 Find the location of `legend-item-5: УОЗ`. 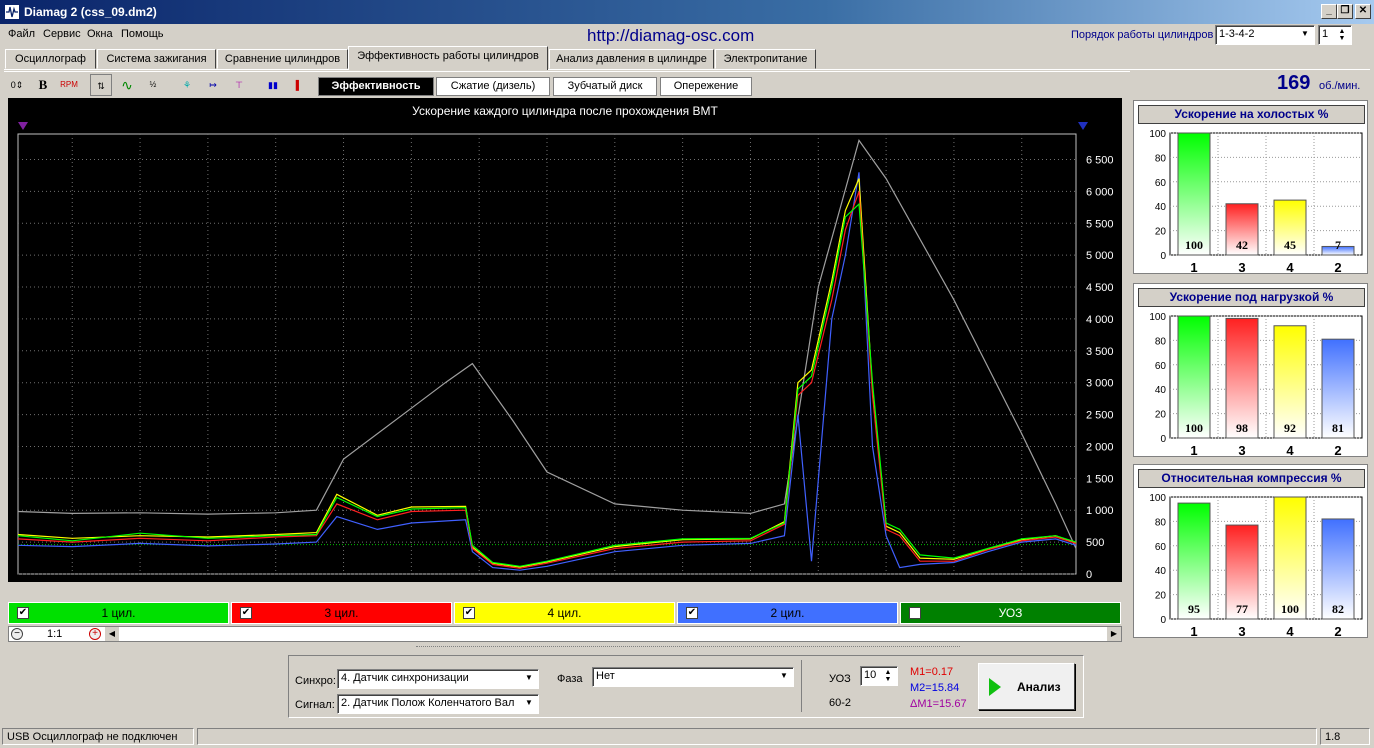

legend-item-5: УОЗ is located at coordinates (1010, 613).